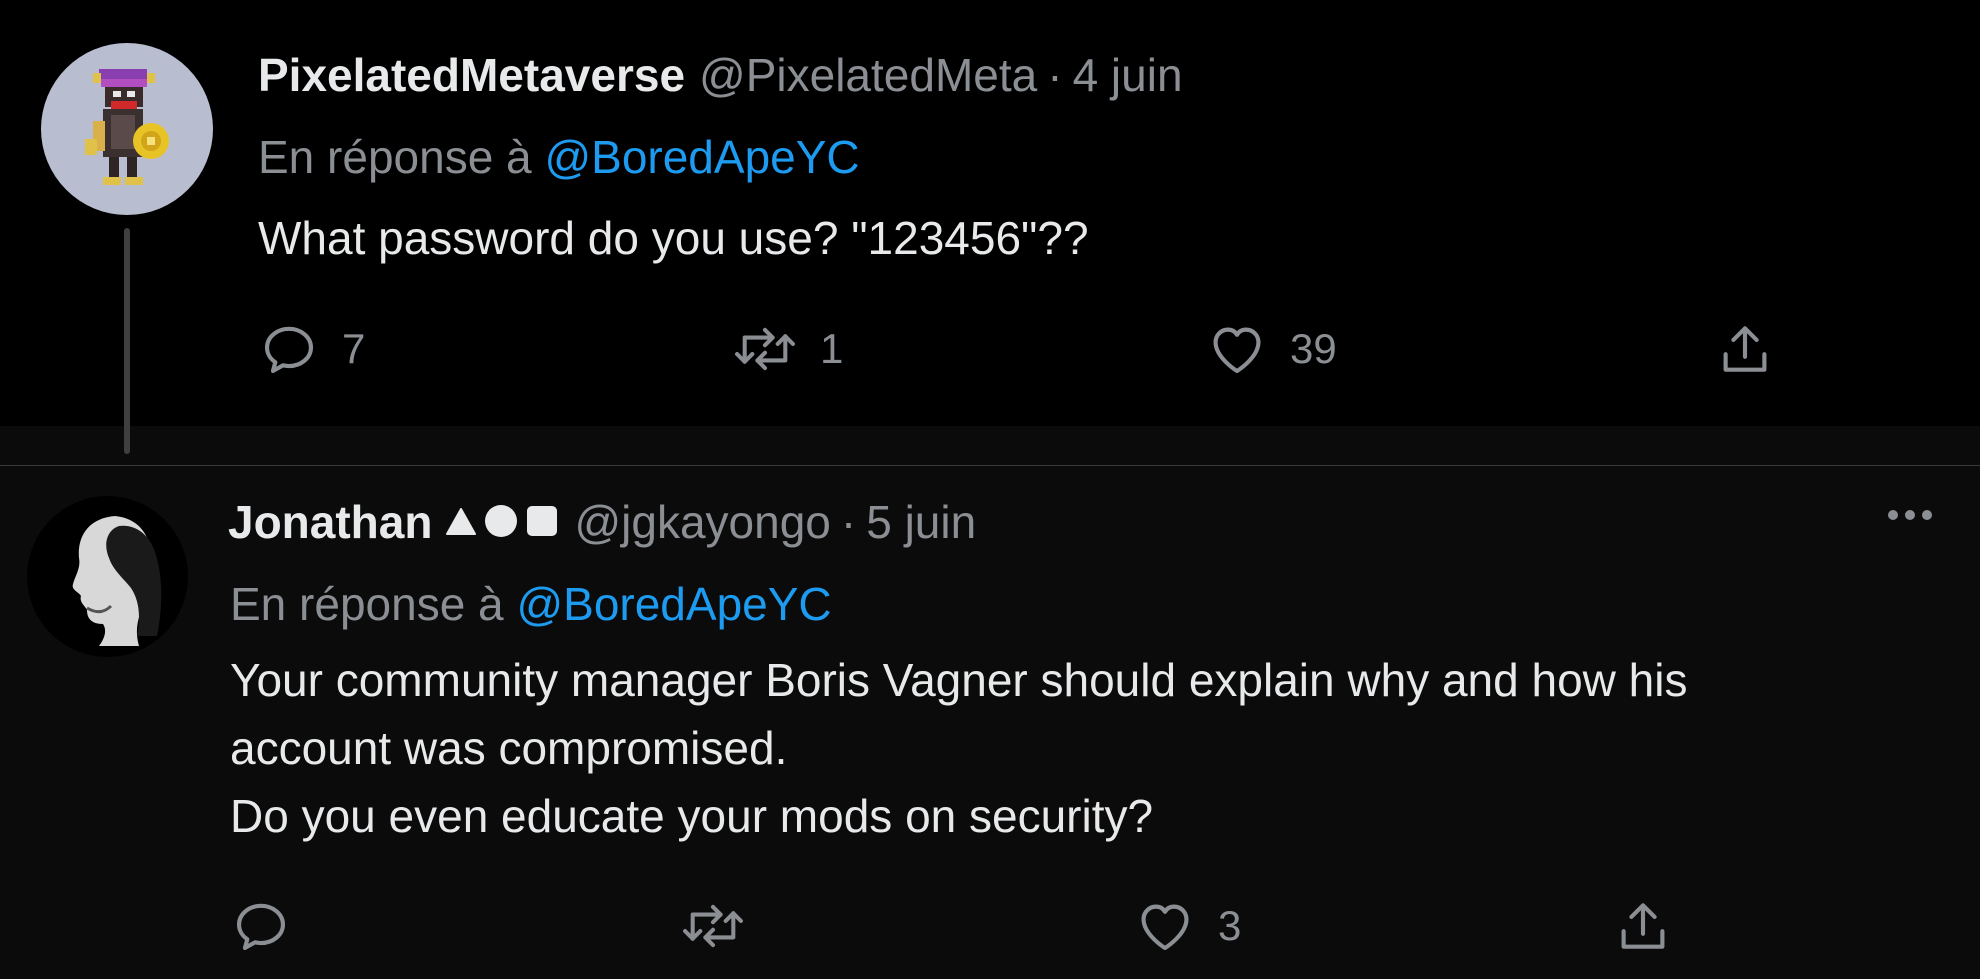 This screenshot has width=1980, height=979. I want to click on tweet-header: Jonathan @jgkayongo · 5 juin, so click(602, 527).